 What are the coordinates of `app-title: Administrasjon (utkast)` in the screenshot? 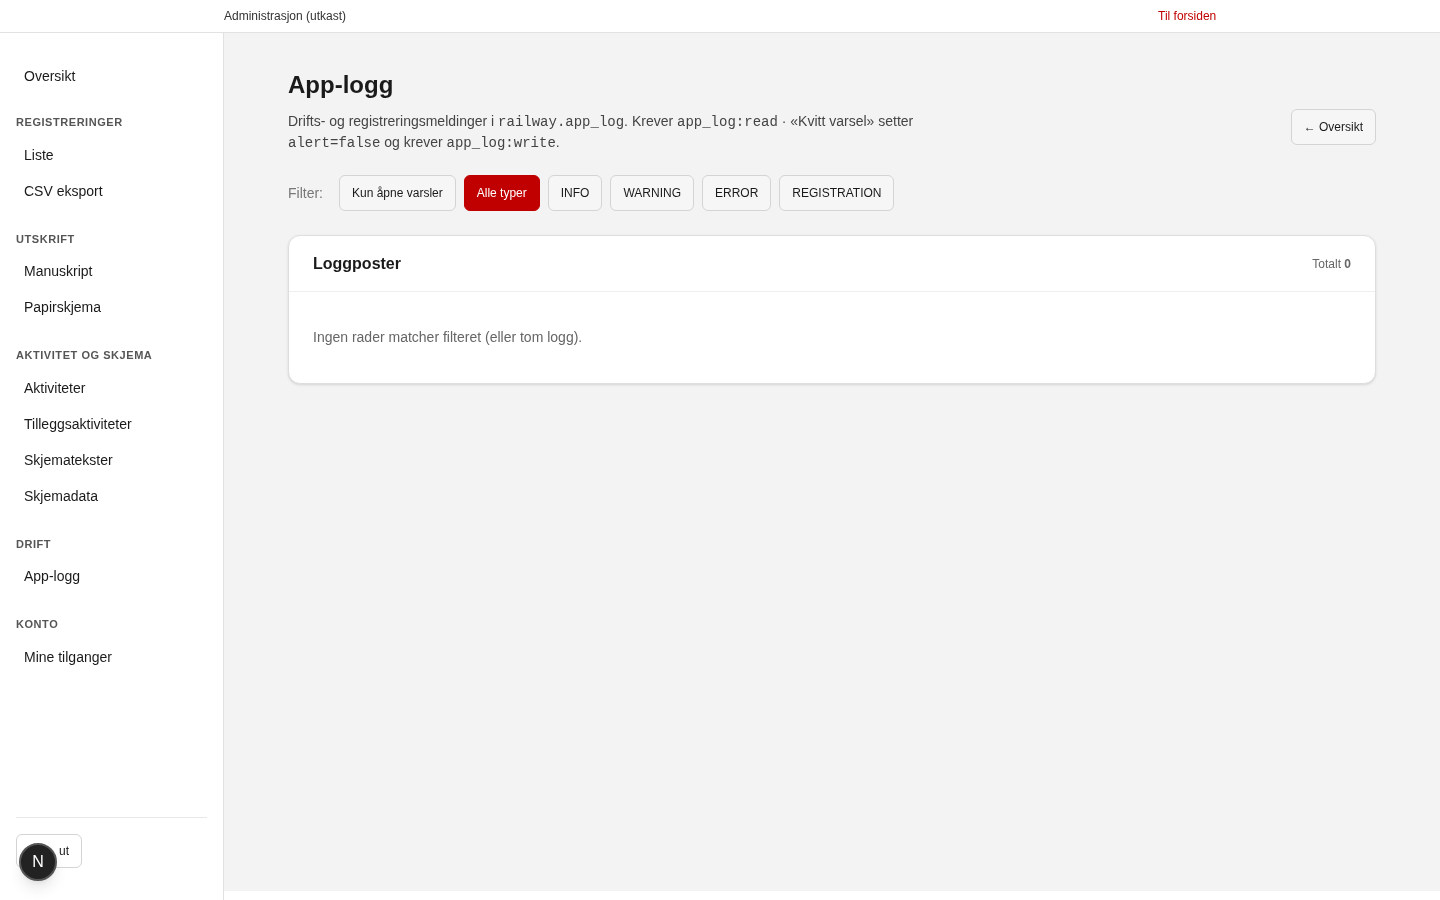 It's located at (286, 16).